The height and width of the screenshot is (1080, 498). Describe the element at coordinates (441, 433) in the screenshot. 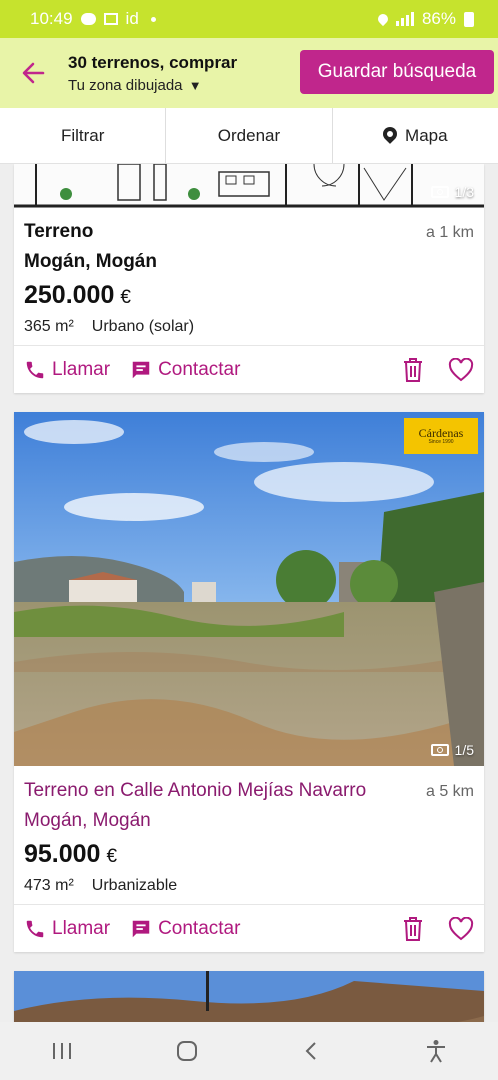

I see `agency-logo-text: Cárdenas` at that location.